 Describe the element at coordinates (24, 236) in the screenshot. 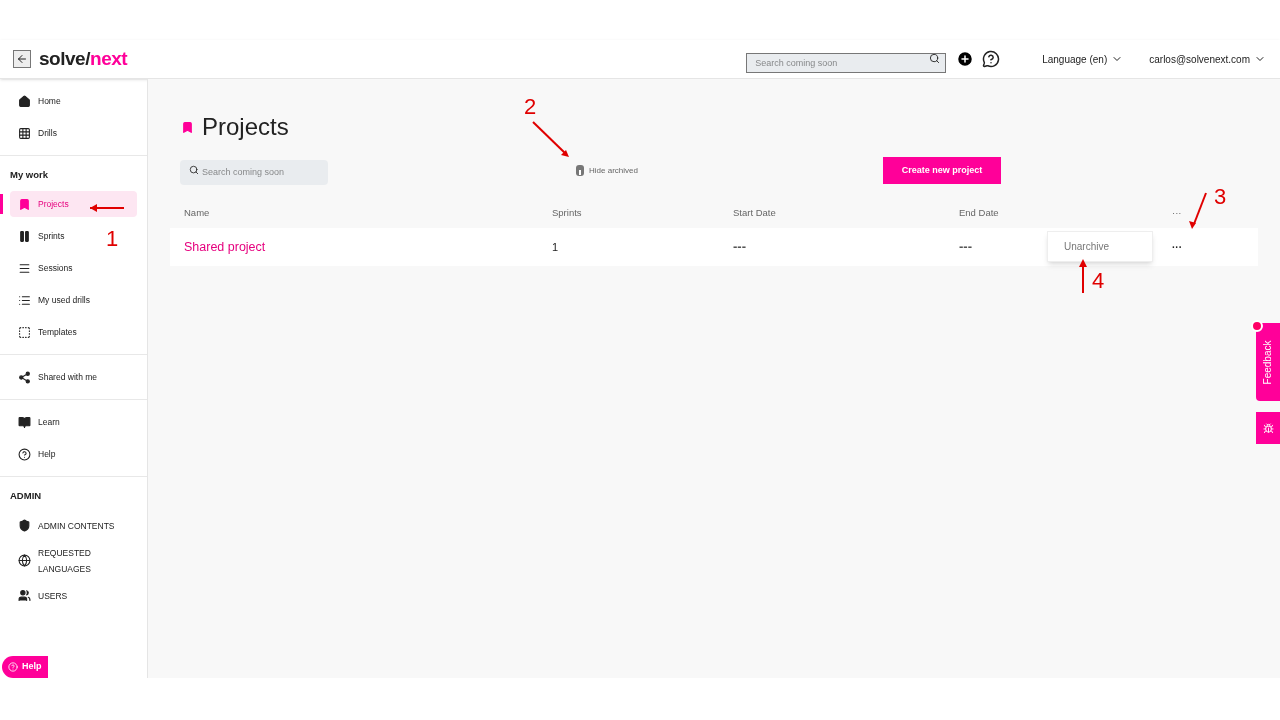

I see `bars-icon` at that location.